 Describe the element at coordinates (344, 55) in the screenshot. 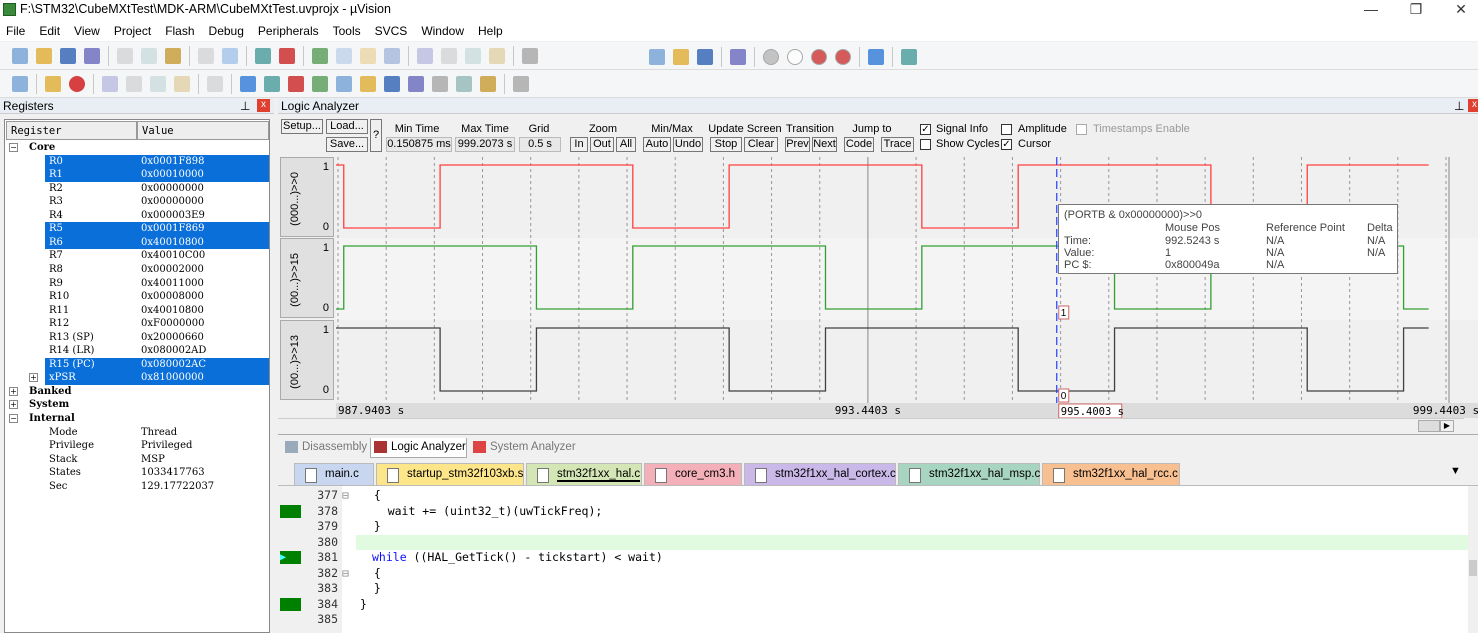

I see `prev-bookmark-icon` at that location.